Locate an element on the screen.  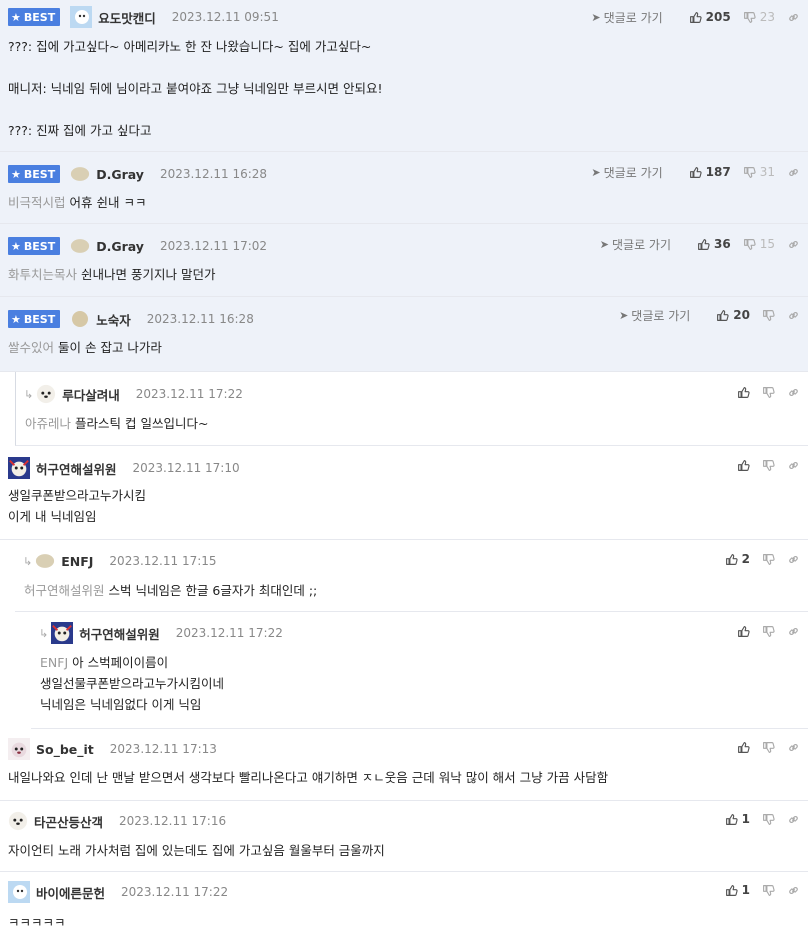
nickname: 노숙자 is located at coordinates (113, 319).